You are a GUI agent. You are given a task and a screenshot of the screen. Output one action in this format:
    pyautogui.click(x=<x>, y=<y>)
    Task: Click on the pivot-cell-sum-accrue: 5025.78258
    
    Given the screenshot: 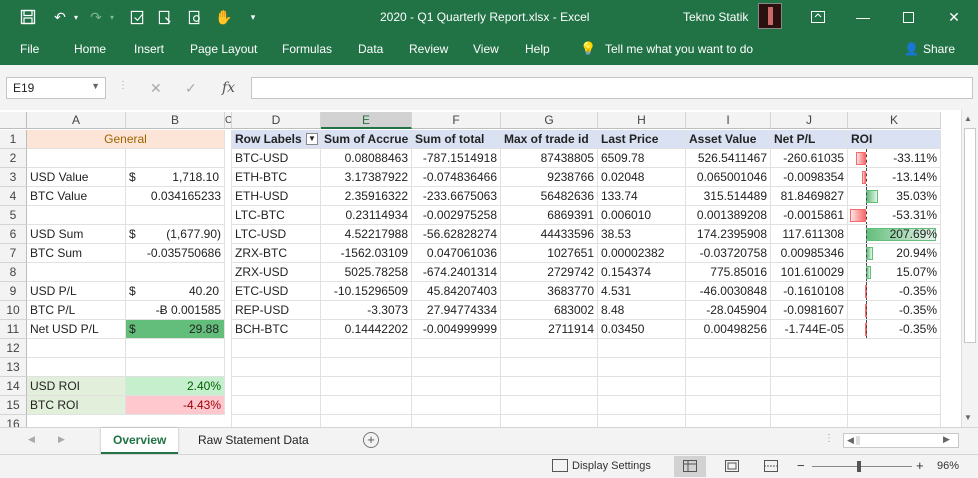 What is the action you would take?
    pyautogui.click(x=366, y=272)
    